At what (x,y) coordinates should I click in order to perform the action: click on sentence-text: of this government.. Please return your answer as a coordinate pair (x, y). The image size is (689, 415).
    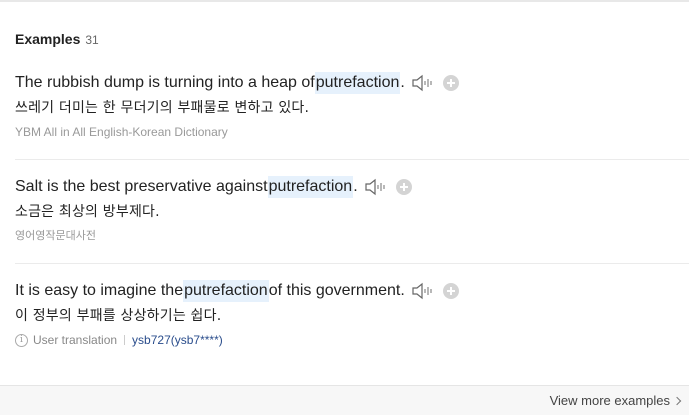
    Looking at the image, I should click on (336, 290).